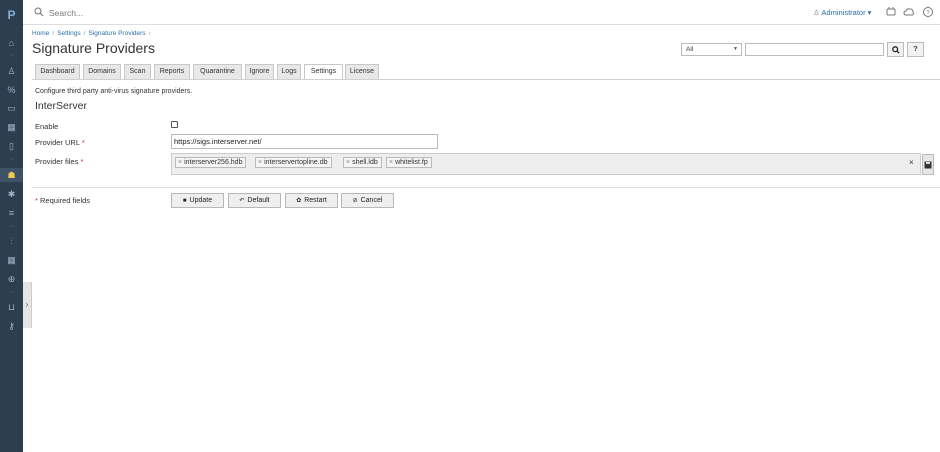 The height and width of the screenshot is (452, 940). Describe the element at coordinates (259, 71) in the screenshot. I see `tab-ignore: Ignore` at that location.